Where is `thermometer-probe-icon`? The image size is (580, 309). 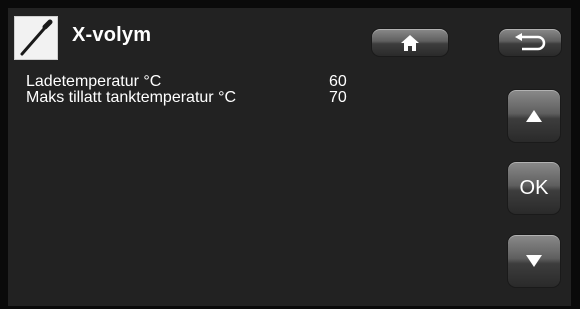 thermometer-probe-icon is located at coordinates (36, 38).